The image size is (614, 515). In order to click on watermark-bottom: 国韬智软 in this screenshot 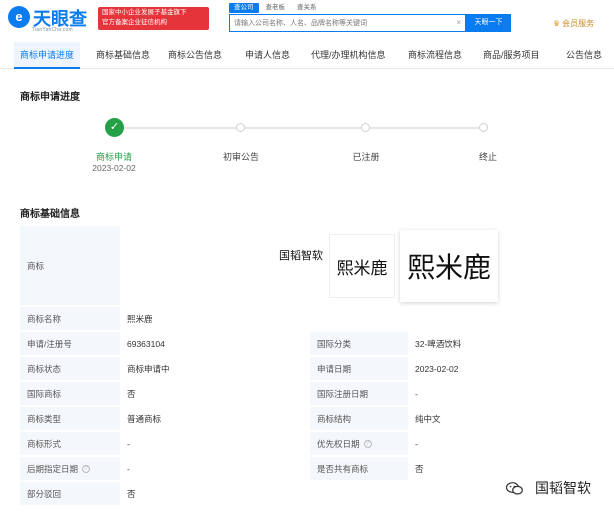, I will do `click(548, 488)`.